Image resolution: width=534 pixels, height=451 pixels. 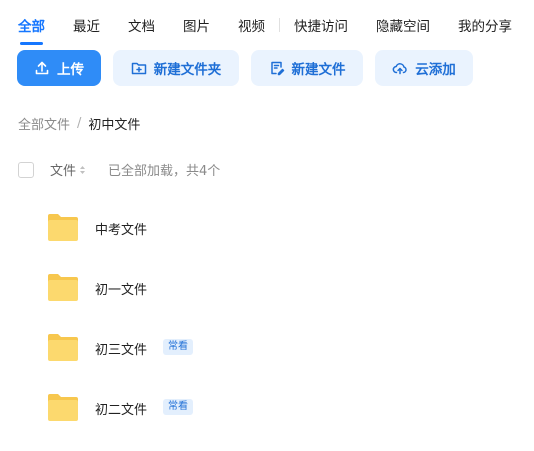 I want to click on list-header: 文件 已全部加载，共4个, so click(x=119, y=169).